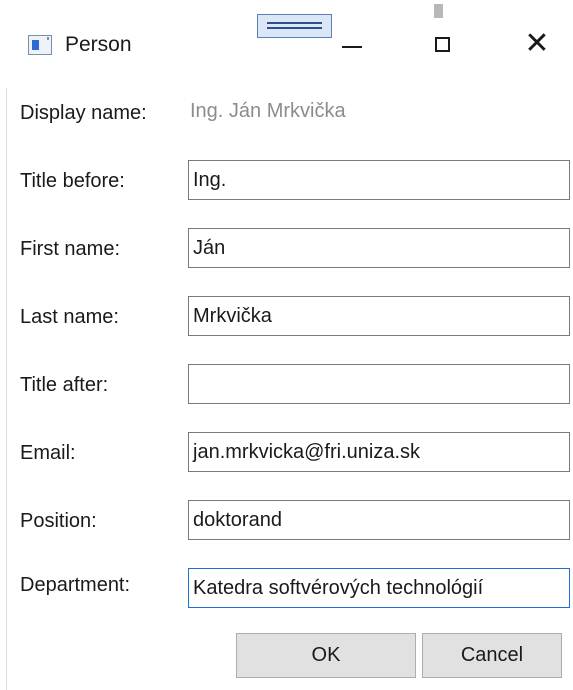  What do you see at coordinates (379, 112) in the screenshot?
I see `display-name-value: Ing. Ján Mrkvička` at bounding box center [379, 112].